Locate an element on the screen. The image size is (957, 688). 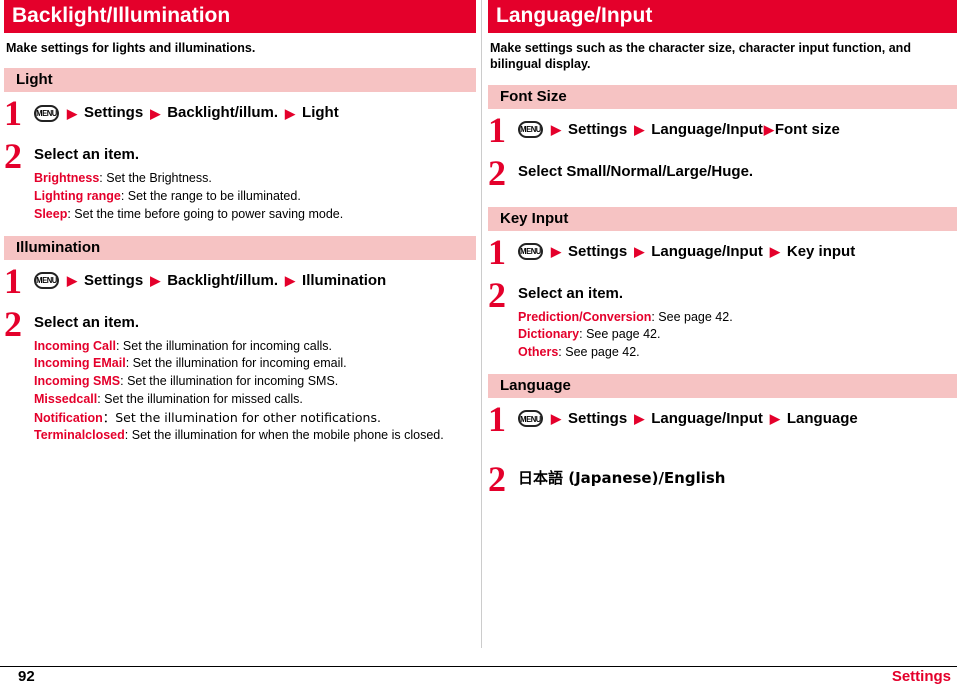
definition-desc: : Set the Brightness. is located at coordinates (155, 178).